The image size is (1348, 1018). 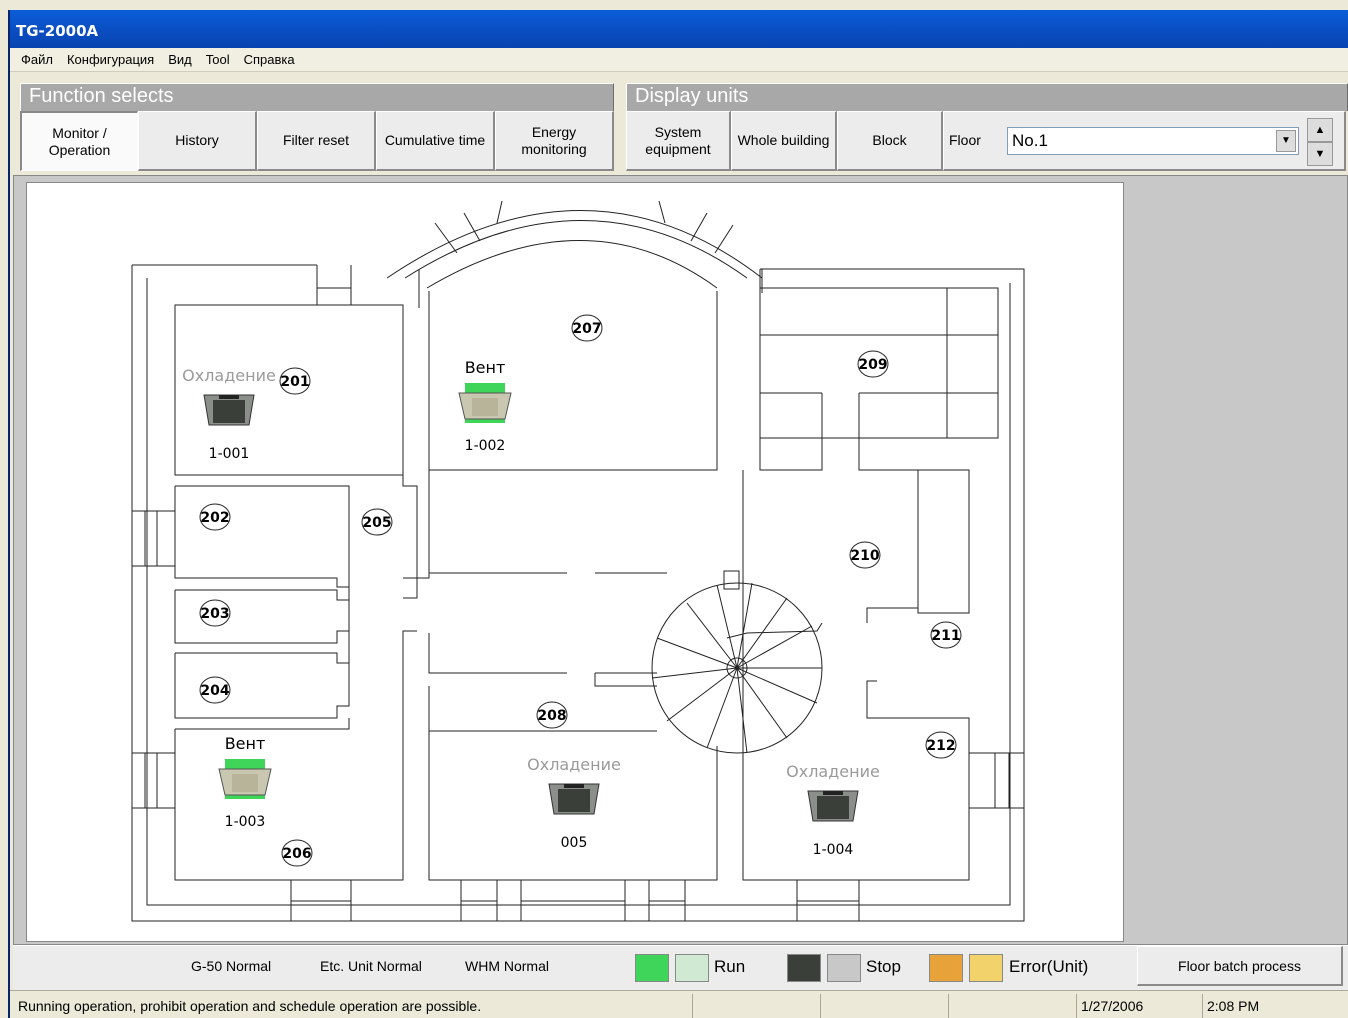 What do you see at coordinates (507, 966) in the screenshot?
I see `whm-status: WHM Normal` at bounding box center [507, 966].